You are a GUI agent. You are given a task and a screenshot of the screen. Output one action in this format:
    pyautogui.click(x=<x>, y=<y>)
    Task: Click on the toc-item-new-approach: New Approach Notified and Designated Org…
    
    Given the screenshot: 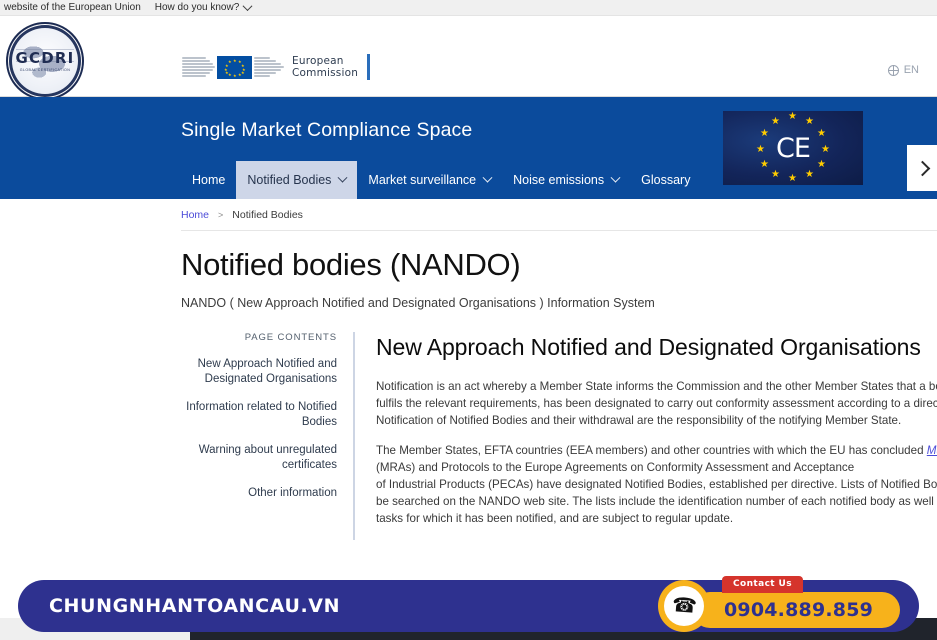 What is the action you would take?
    pyautogui.click(x=259, y=372)
    